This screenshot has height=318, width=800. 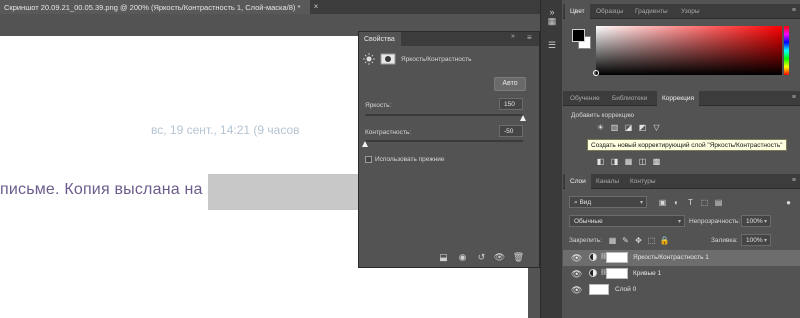 I want to click on lock-transparent-icon: ▦, so click(x=612, y=240).